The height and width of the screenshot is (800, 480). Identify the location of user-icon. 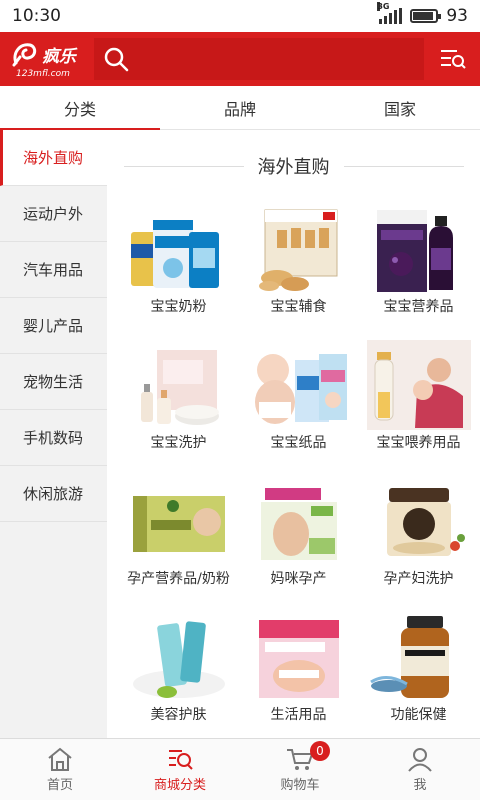
(420, 760).